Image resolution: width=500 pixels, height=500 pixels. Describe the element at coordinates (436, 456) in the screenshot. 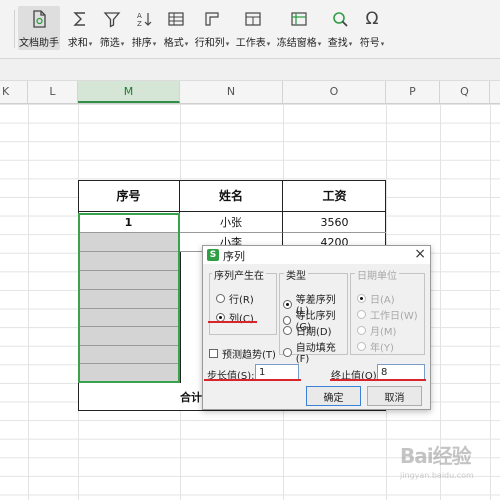

I see `watermark-text: Bai经验` at that location.